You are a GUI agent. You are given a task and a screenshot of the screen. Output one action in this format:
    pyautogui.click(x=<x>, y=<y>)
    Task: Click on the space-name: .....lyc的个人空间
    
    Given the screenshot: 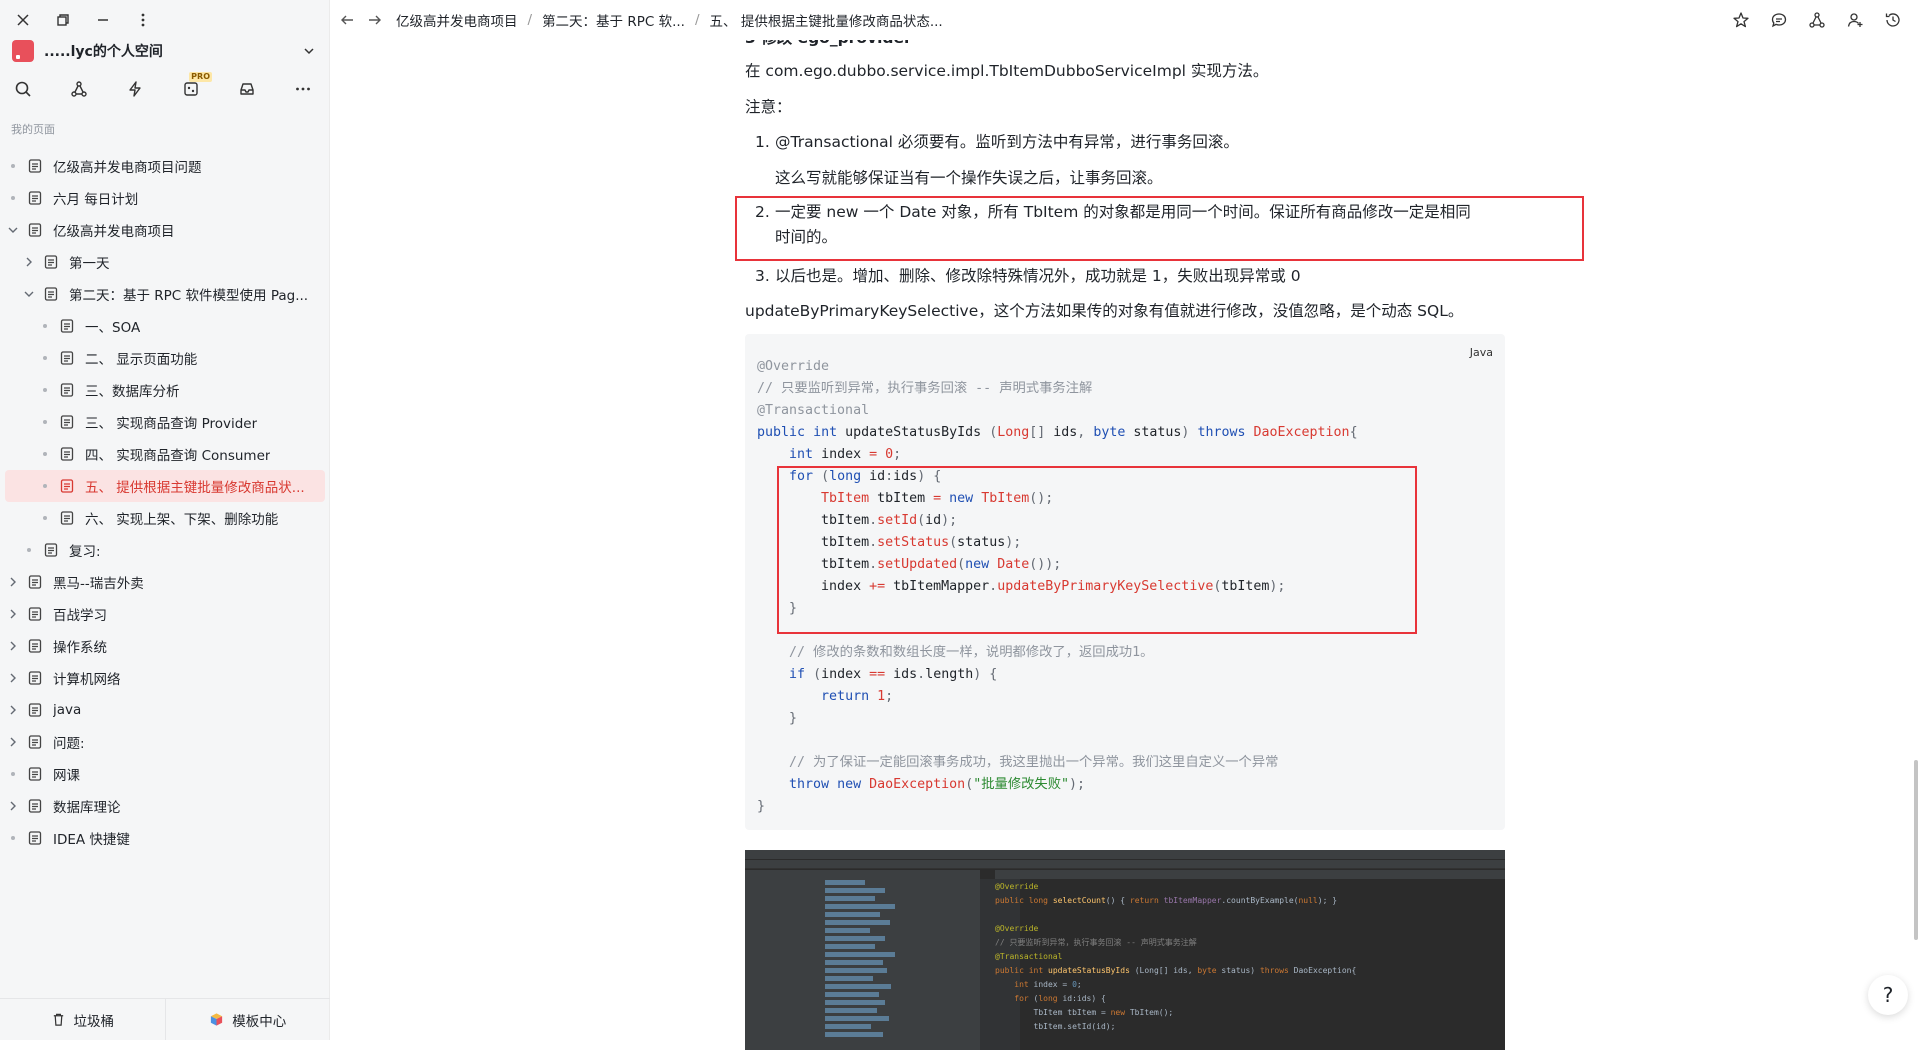 What is the action you would take?
    pyautogui.click(x=103, y=52)
    